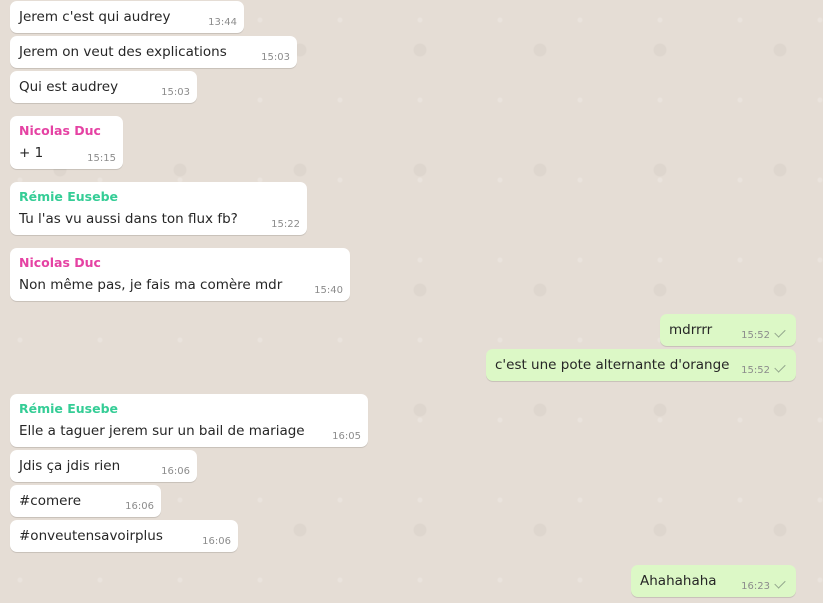 The image size is (823, 603). Describe the element at coordinates (70, 466) in the screenshot. I see `message-text: Jdis ça jdis rien` at that location.